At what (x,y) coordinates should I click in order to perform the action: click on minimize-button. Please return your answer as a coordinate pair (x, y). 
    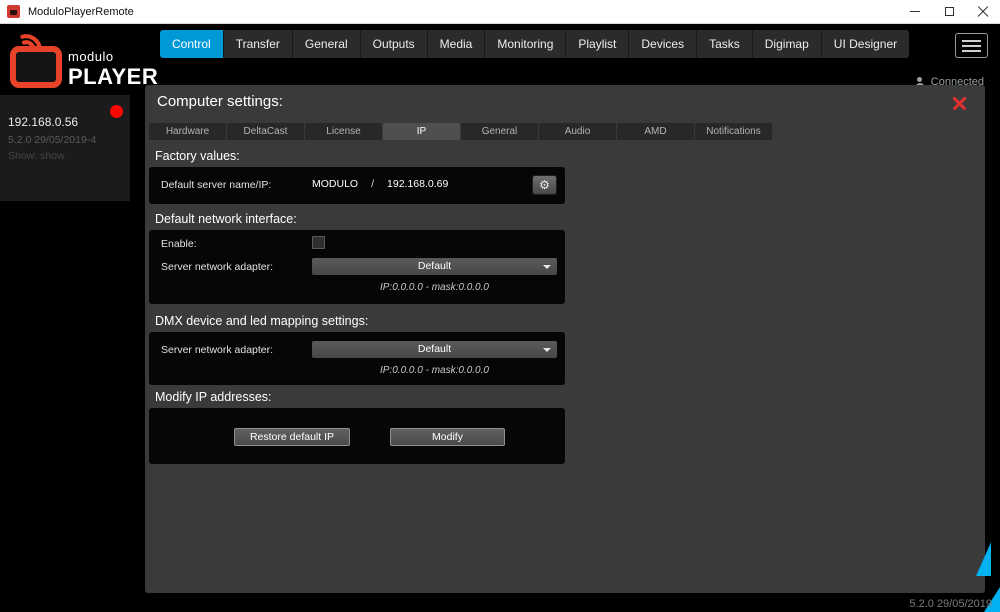
    Looking at the image, I should click on (915, 11).